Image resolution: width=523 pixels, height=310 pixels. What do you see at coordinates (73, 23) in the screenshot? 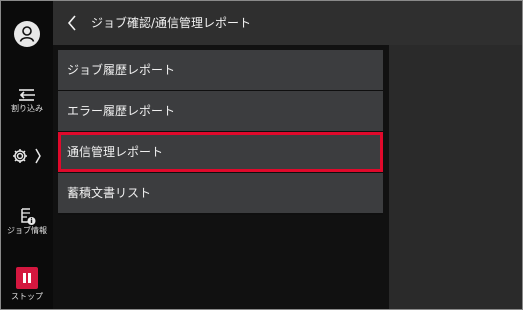
I see `chevron-left-icon` at bounding box center [73, 23].